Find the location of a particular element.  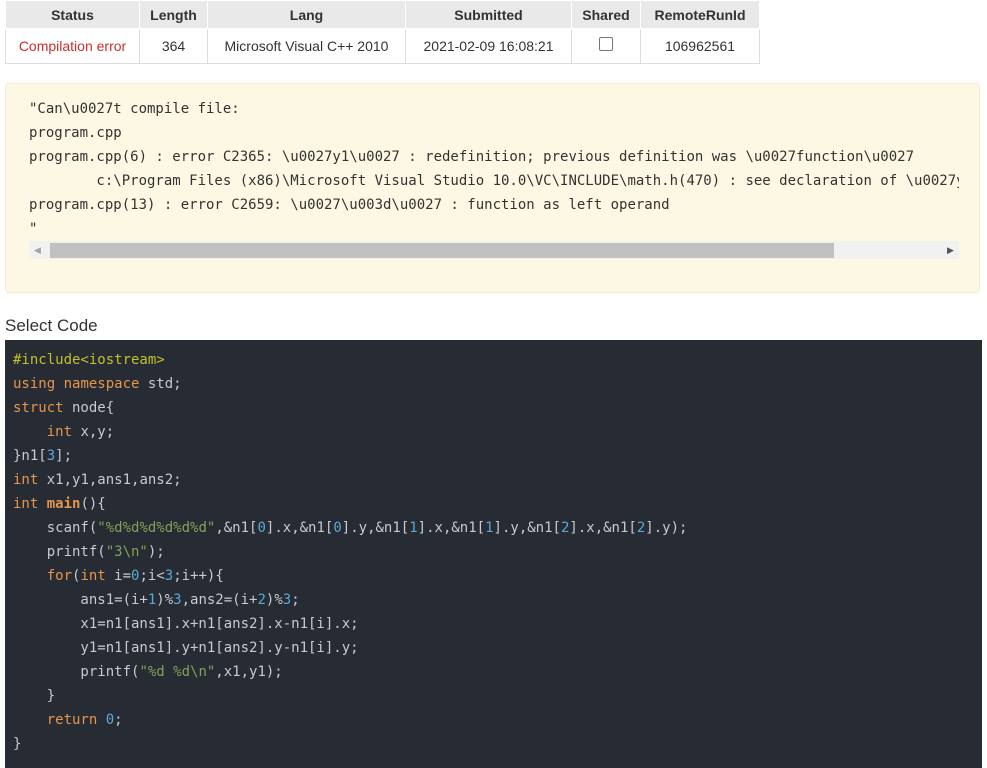

header-length: Length is located at coordinates (173, 14).